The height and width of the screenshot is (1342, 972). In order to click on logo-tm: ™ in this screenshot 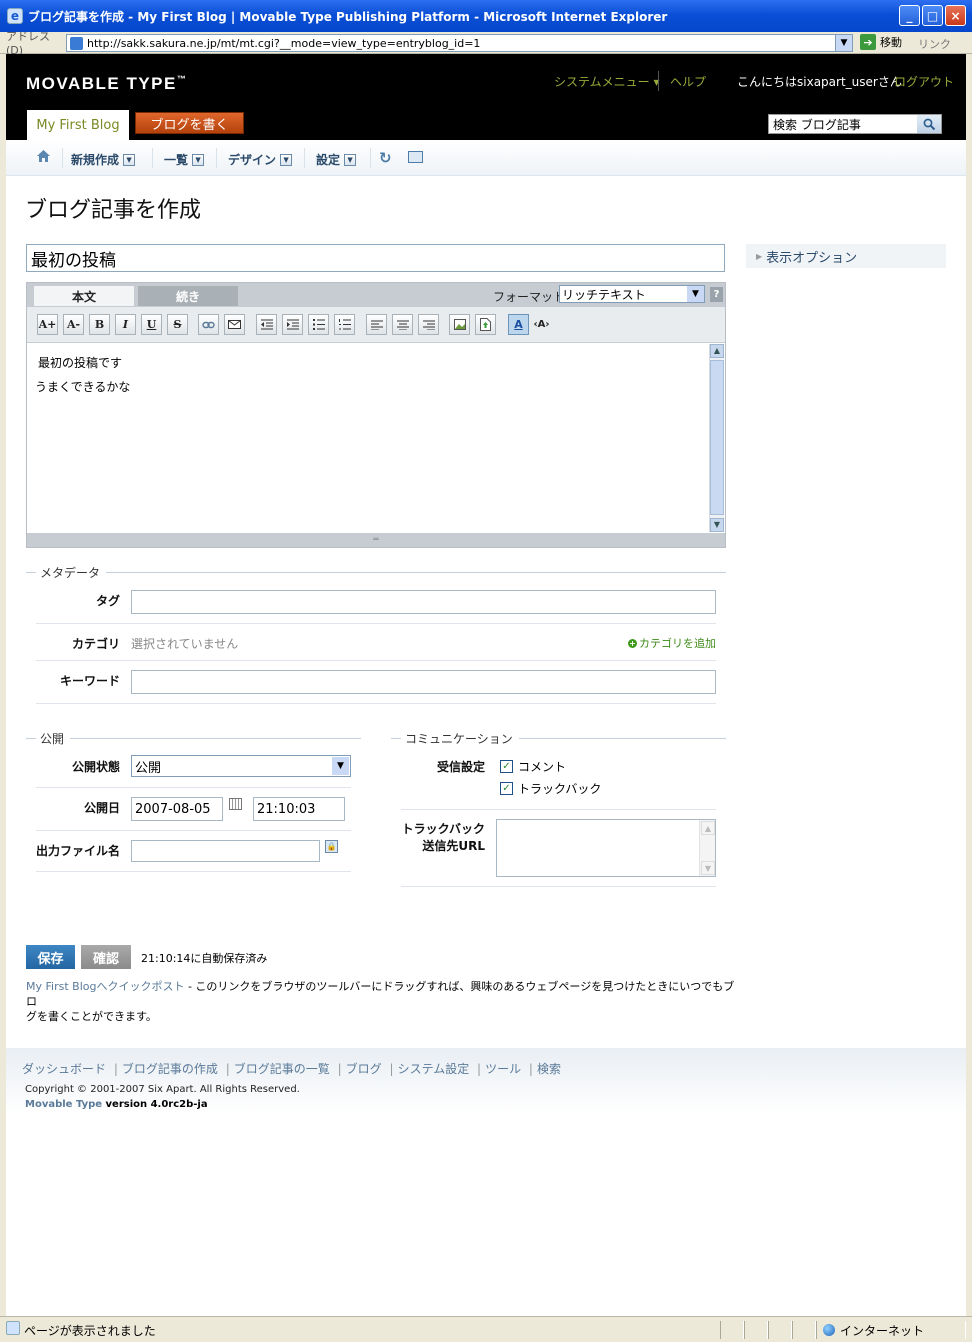, I will do `click(182, 79)`.